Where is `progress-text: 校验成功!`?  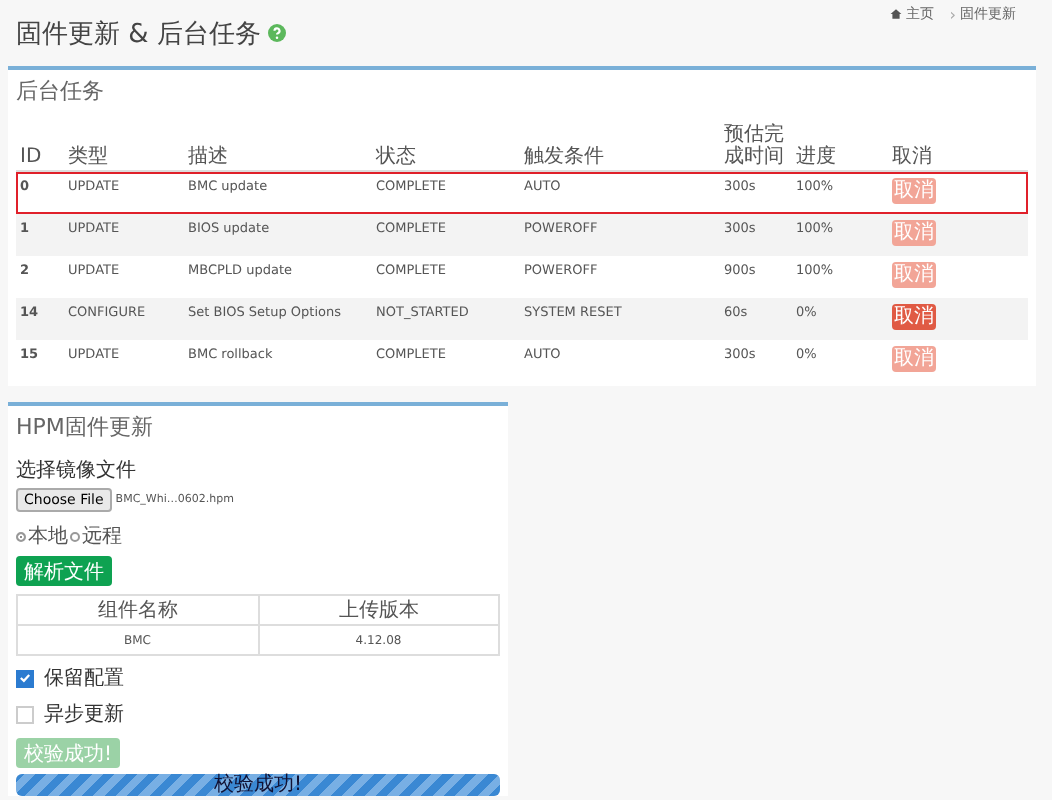
progress-text: 校验成功! is located at coordinates (258, 785).